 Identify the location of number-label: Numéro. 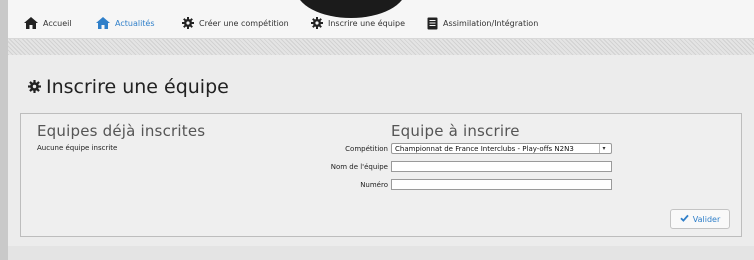
(374, 184).